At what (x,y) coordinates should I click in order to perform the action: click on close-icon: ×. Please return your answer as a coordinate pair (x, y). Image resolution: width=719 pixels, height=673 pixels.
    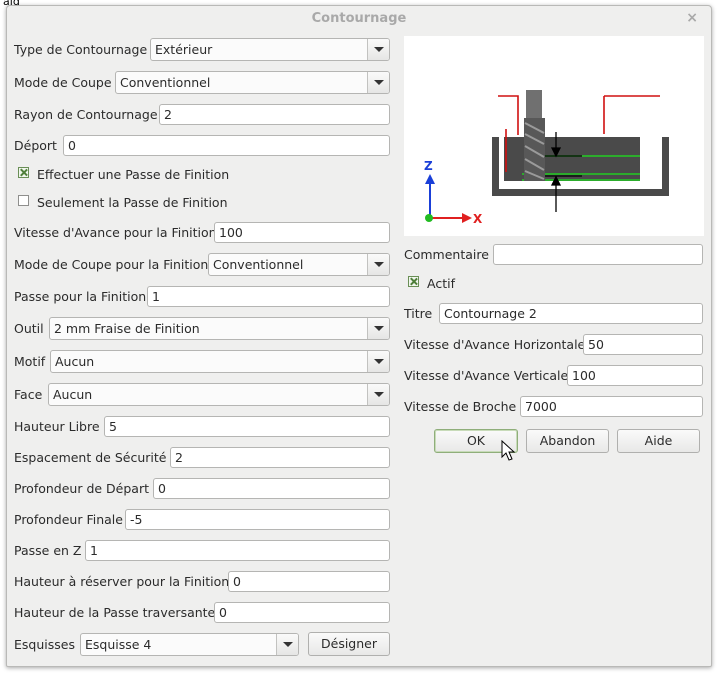
    Looking at the image, I should click on (692, 18).